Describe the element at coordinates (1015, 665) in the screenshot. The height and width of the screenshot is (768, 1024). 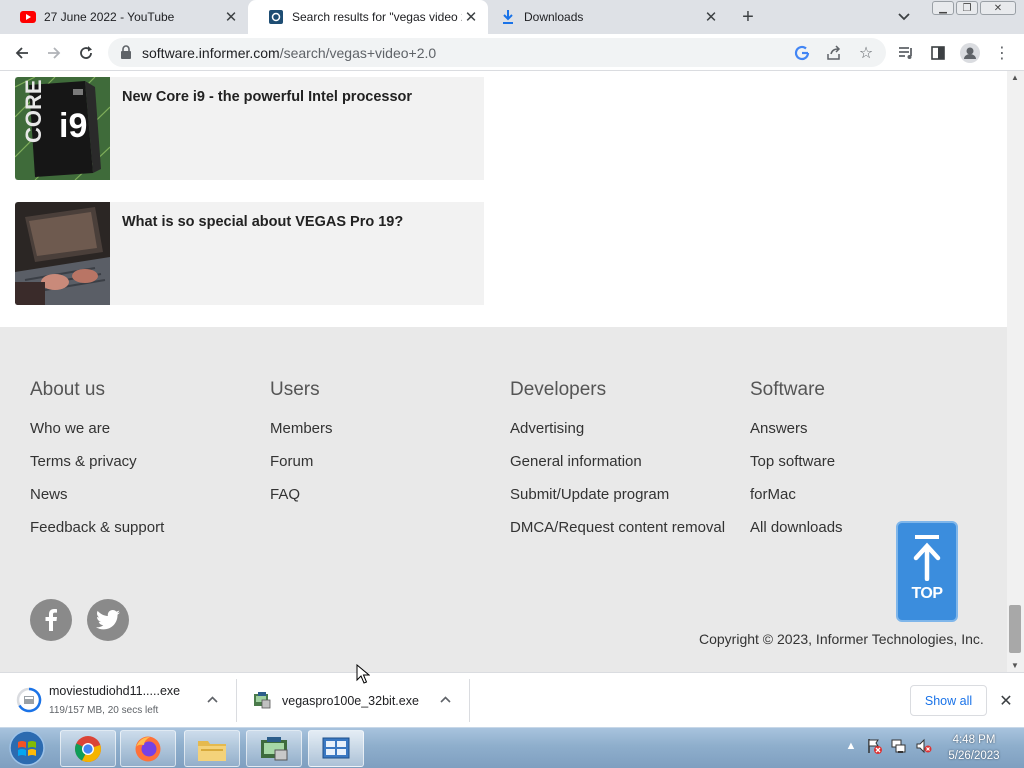
I see `scroll-down-arrow-icon: ▼` at that location.